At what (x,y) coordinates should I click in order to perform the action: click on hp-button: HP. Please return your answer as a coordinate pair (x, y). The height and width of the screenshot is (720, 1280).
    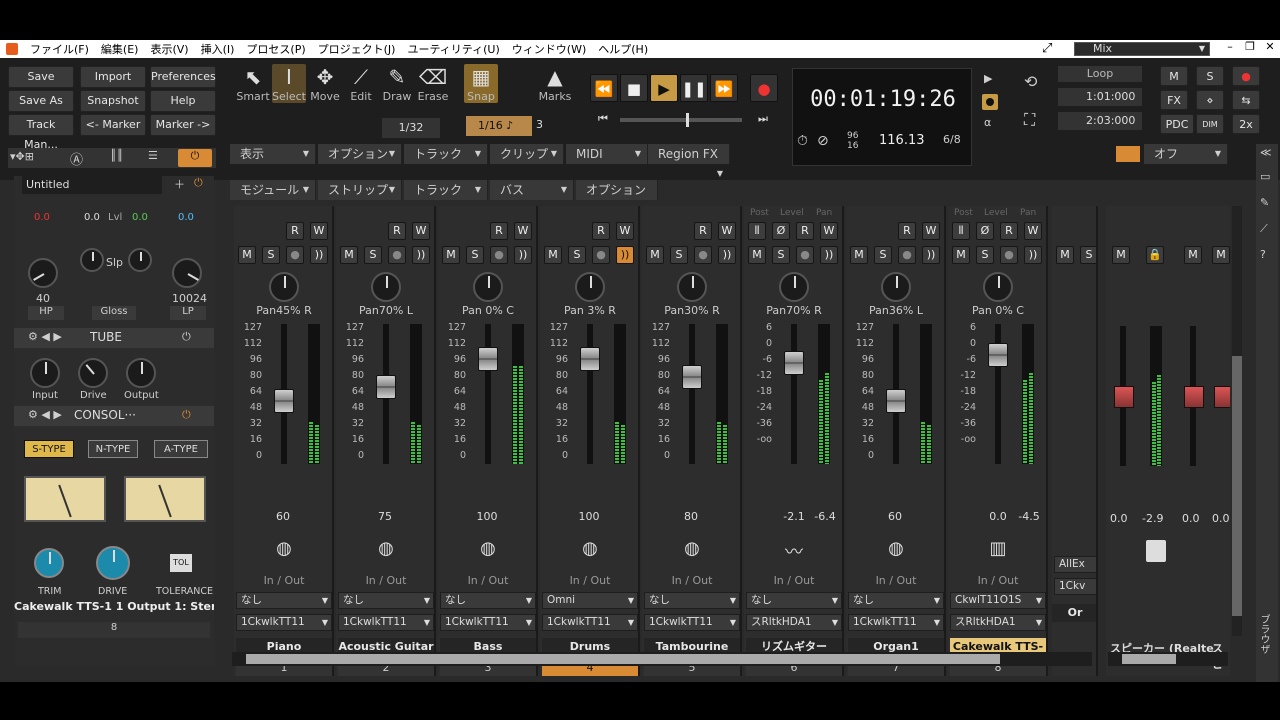
    Looking at the image, I should click on (46, 313).